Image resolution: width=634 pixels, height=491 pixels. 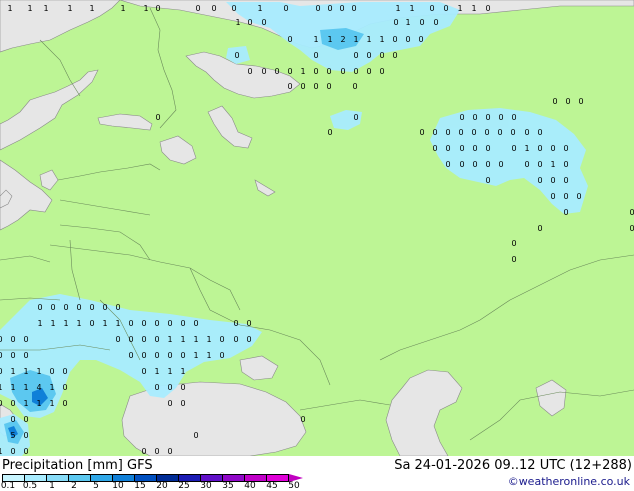 I want to click on credit-link: ©weatheronline.co.uk, so click(x=569, y=481).